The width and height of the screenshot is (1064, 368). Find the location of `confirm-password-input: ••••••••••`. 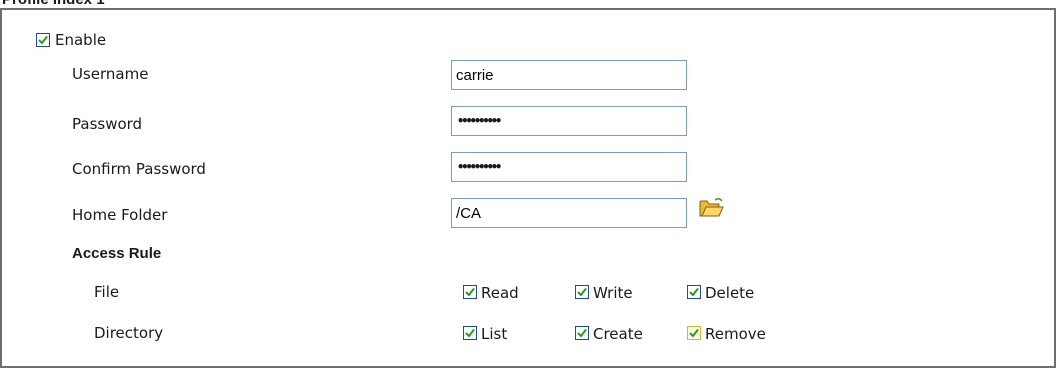

confirm-password-input: •••••••••• is located at coordinates (569, 167).